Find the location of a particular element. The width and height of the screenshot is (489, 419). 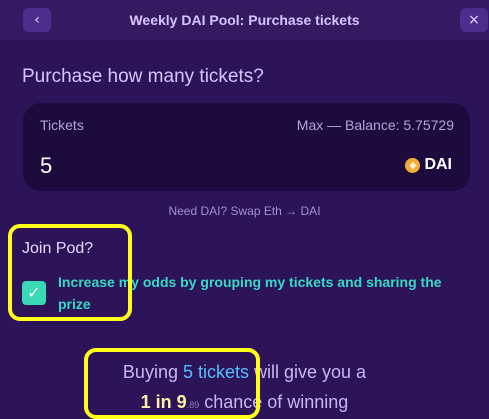

summary-middle: will give you a is located at coordinates (308, 372).